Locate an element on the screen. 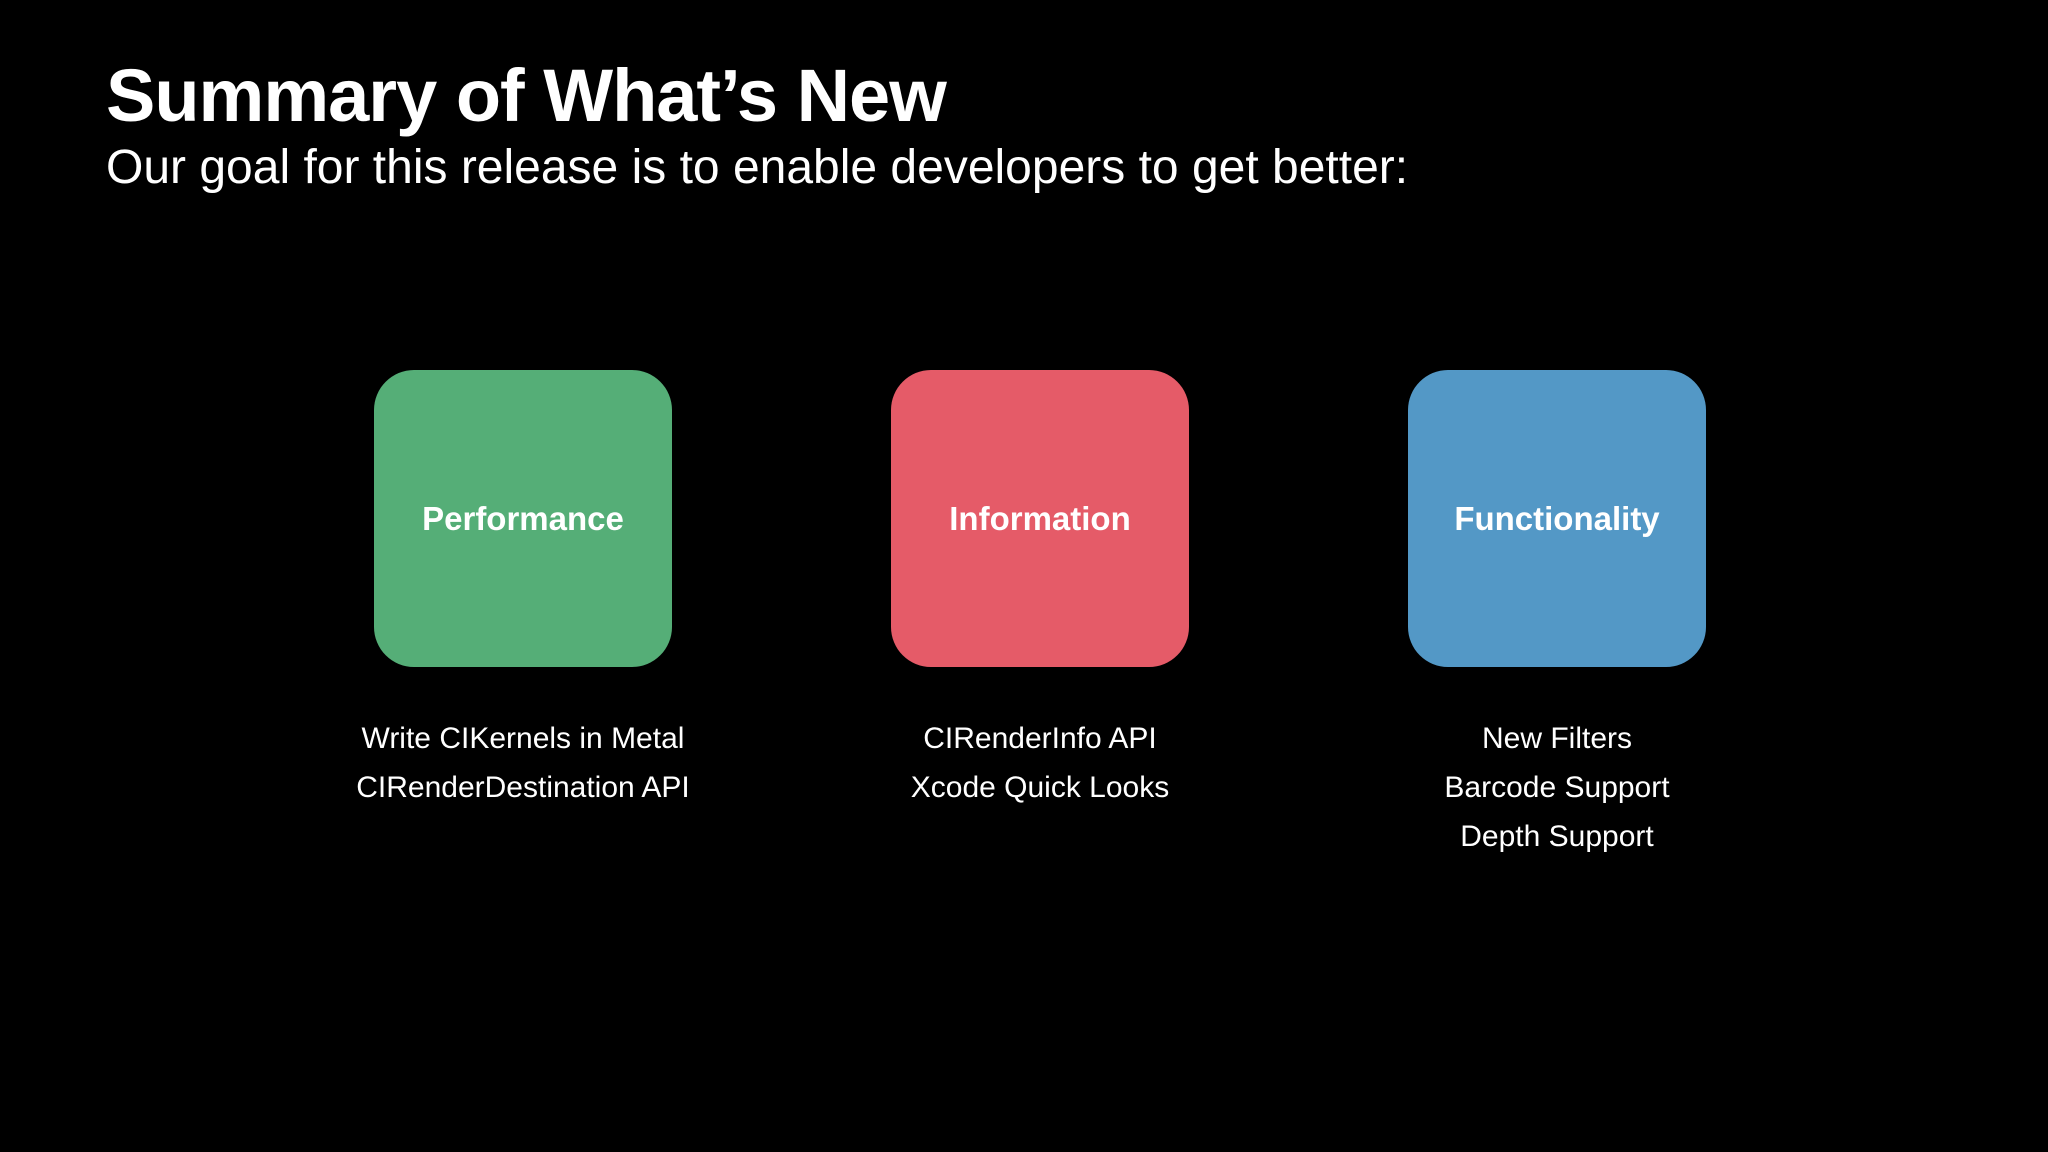 This screenshot has width=2048, height=1152. list-item: Barcode Support is located at coordinates (1557, 787).